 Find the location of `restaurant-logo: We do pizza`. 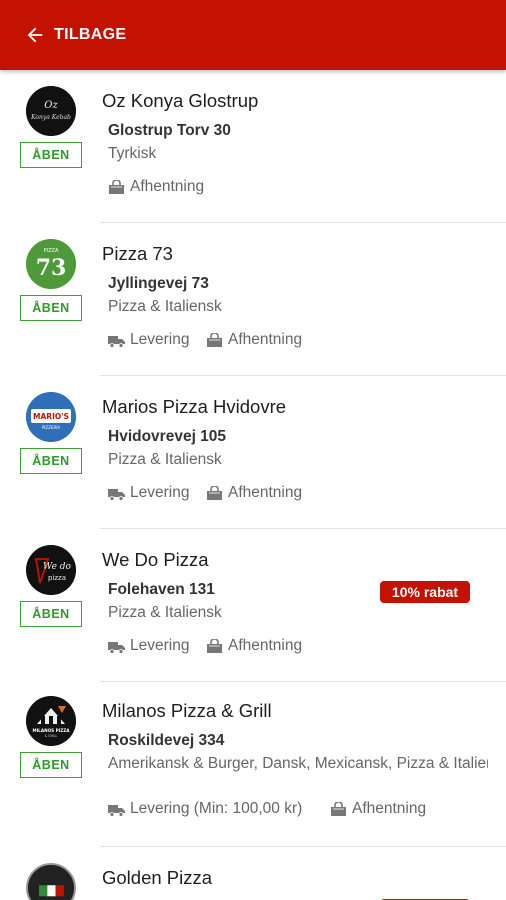

restaurant-logo: We do pizza is located at coordinates (51, 570).